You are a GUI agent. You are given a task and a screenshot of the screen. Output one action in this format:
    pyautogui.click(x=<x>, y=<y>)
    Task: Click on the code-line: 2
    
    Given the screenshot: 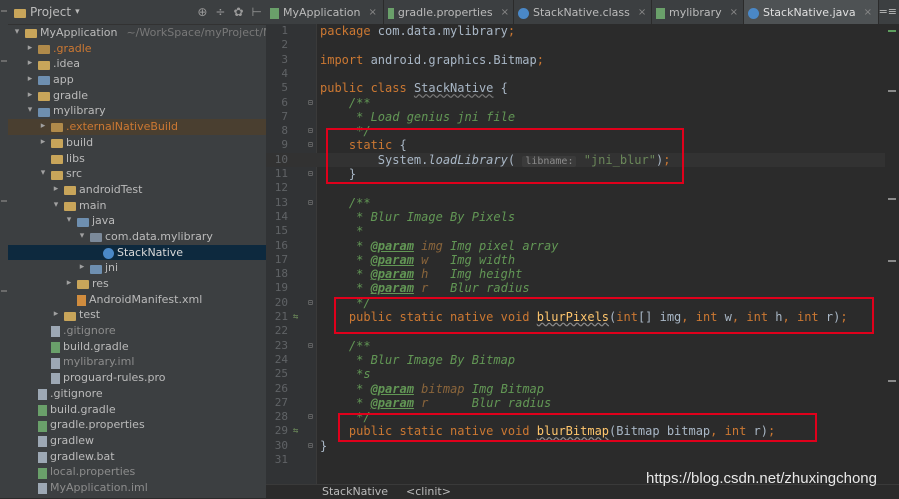 What is the action you would take?
    pyautogui.click(x=582, y=45)
    